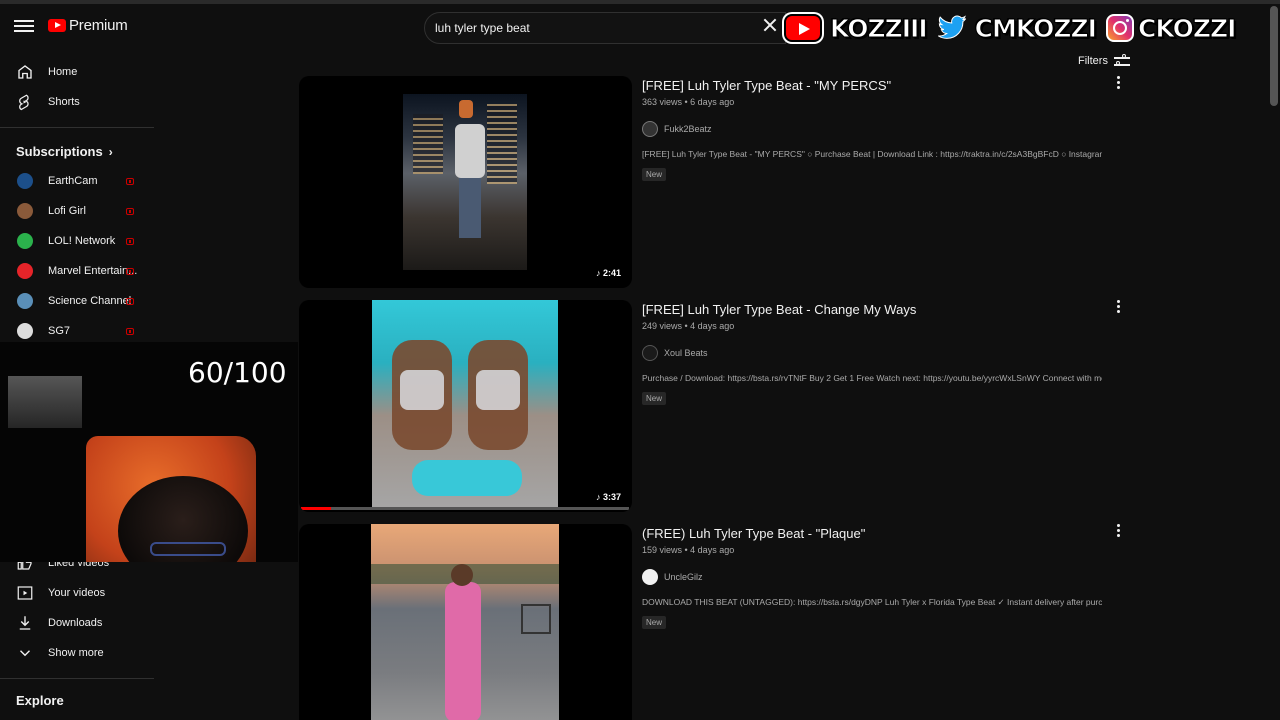 This screenshot has width=1280, height=720. What do you see at coordinates (482, 28) in the screenshot?
I see `search-query: luh tyler type beat` at bounding box center [482, 28].